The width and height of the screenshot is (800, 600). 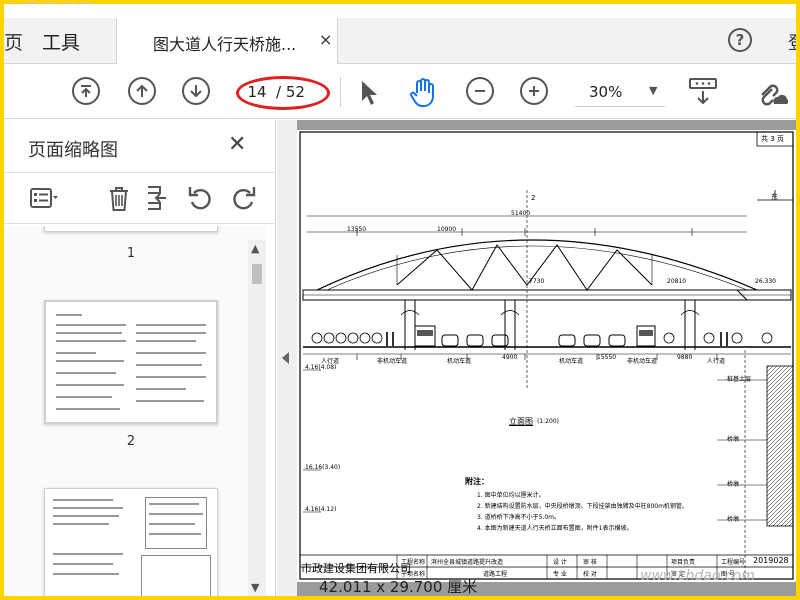 What do you see at coordinates (521, 421) in the screenshot?
I see `section-title: 立面图` at bounding box center [521, 421].